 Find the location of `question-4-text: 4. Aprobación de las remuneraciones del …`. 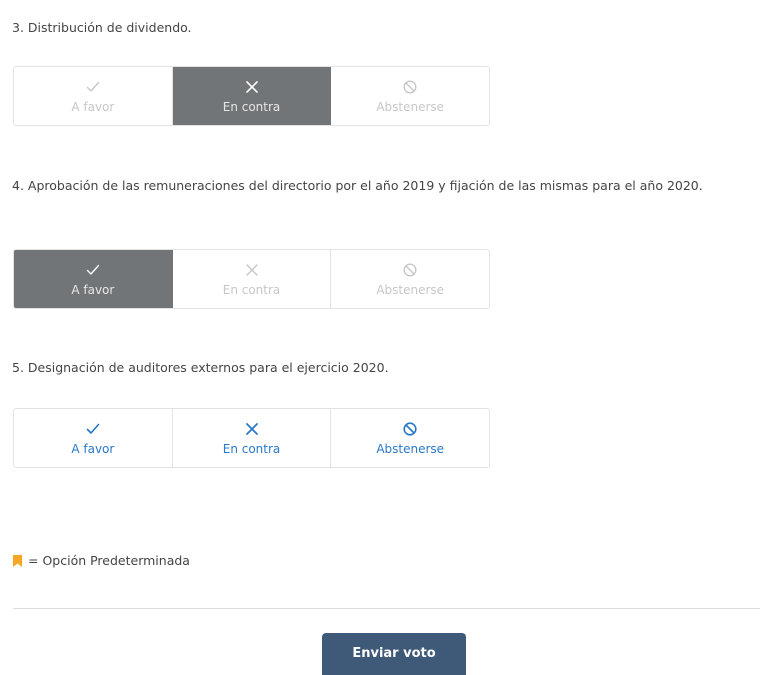

question-4-text: 4. Aprobación de las remuneraciones del … is located at coordinates (357, 185).